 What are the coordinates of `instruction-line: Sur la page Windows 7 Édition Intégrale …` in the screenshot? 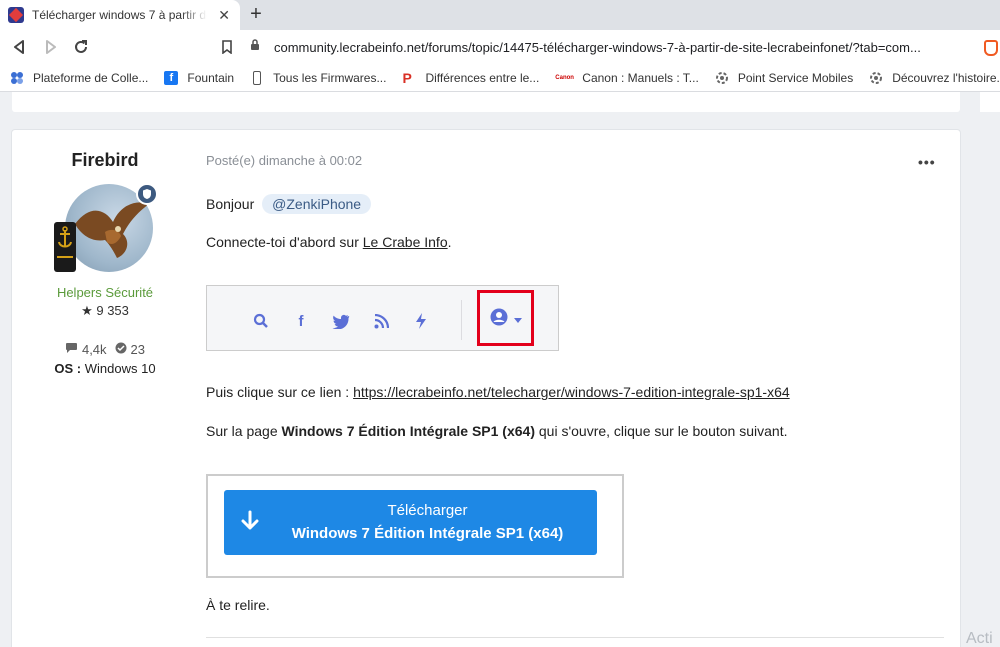 It's located at (497, 431).